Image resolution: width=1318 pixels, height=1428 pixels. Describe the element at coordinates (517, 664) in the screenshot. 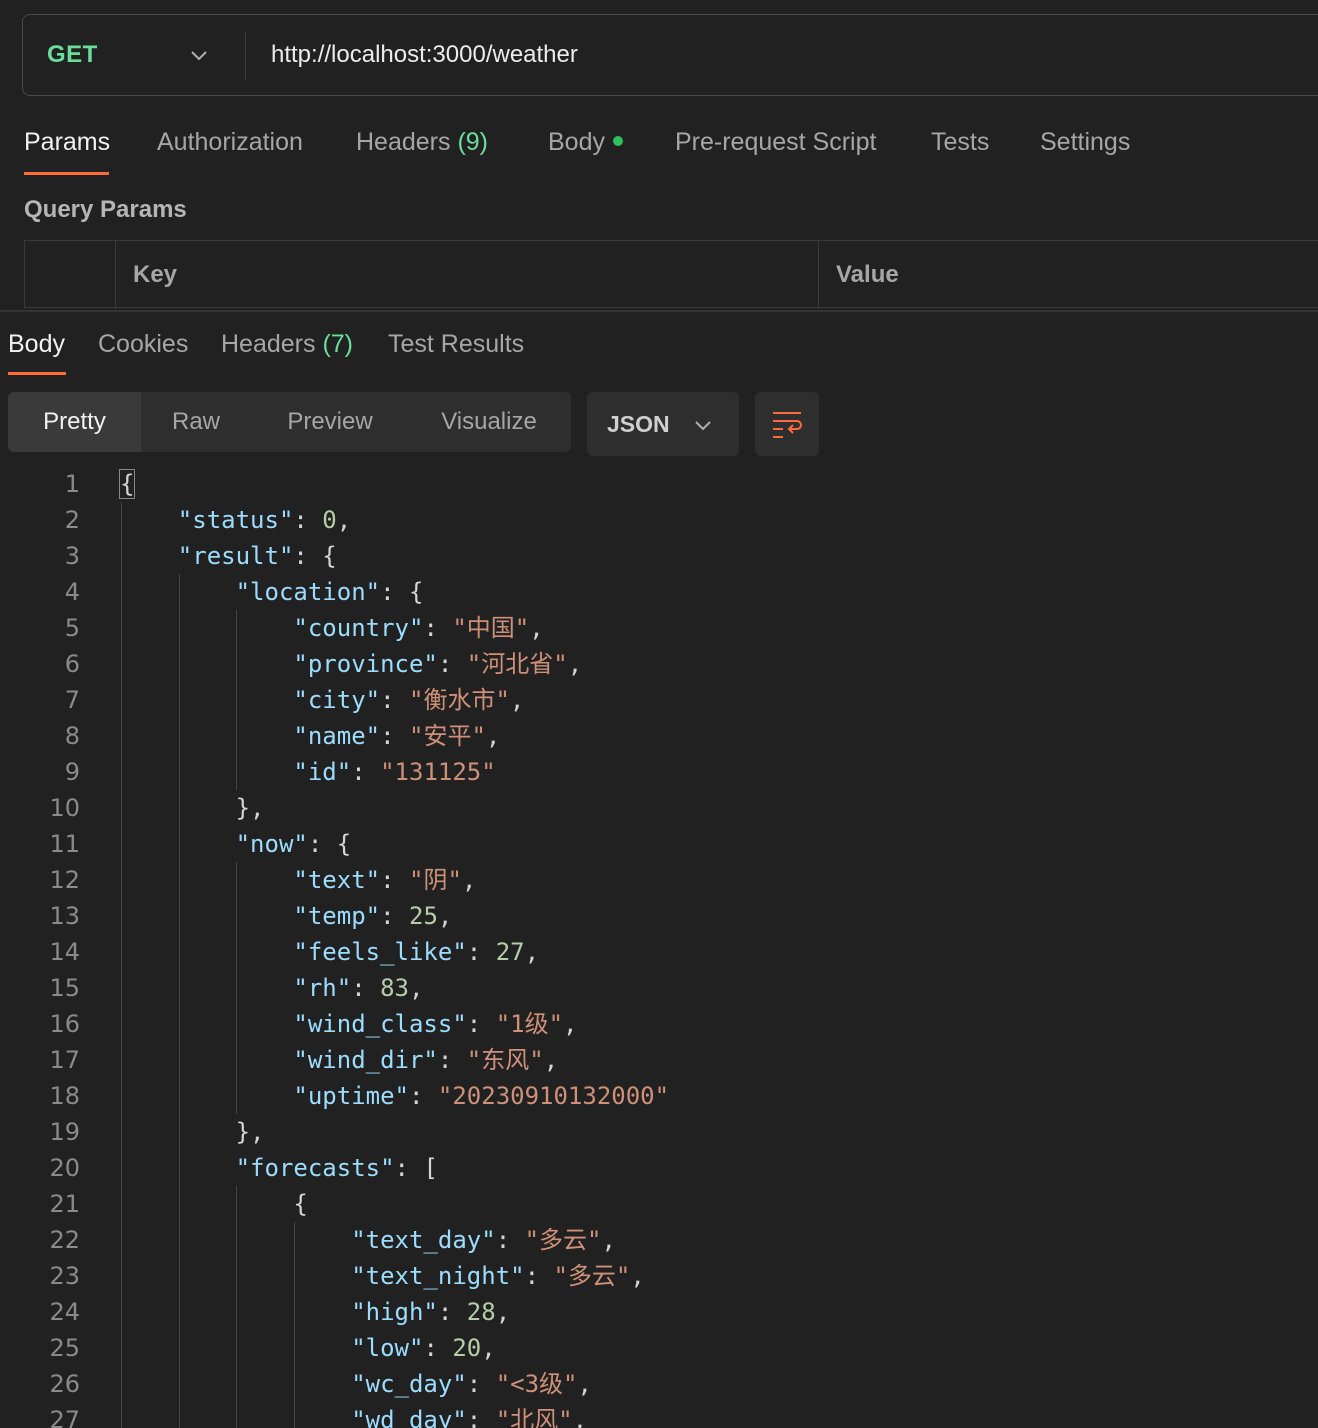

I see `json-value: "河北省"` at that location.